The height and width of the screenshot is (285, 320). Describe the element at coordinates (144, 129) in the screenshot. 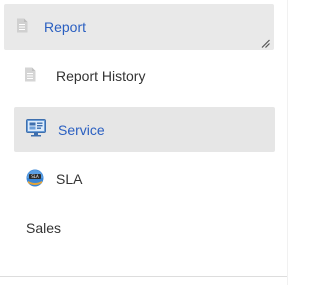

I see `menu-item-service: Service` at that location.